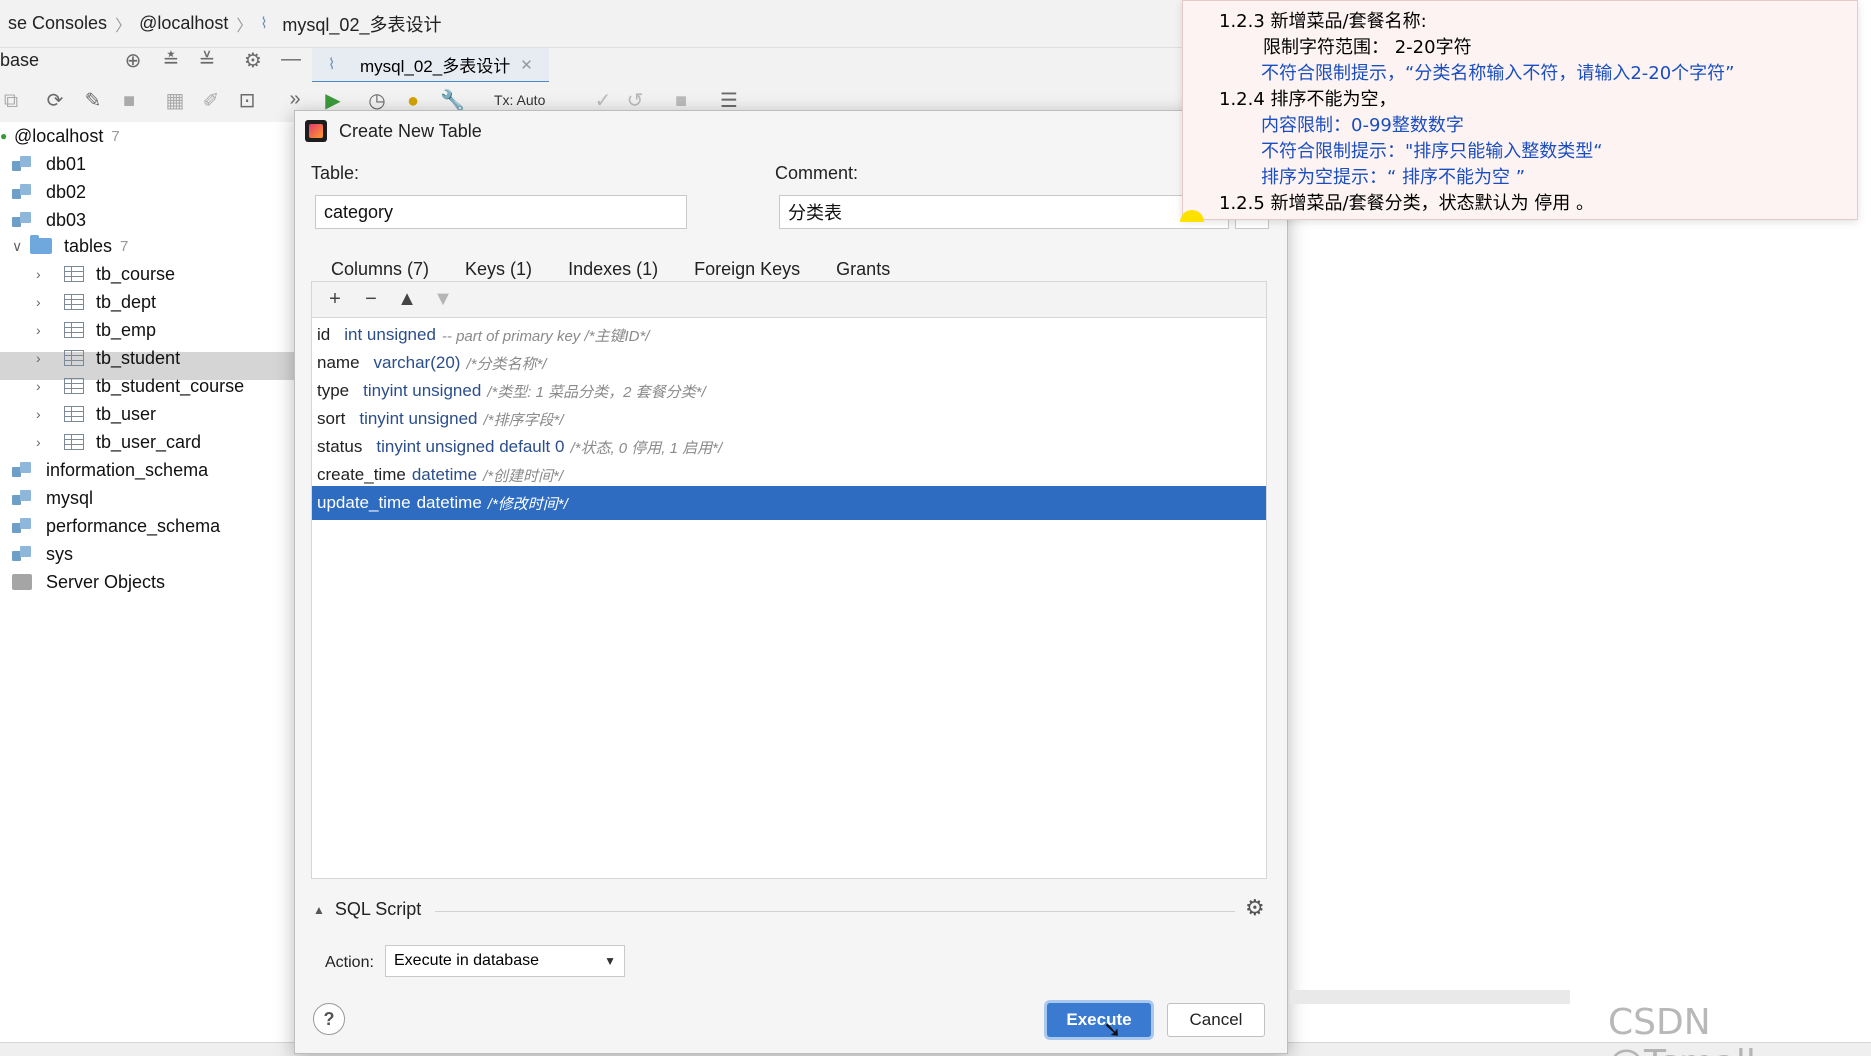  I want to click on table-name-label: Table:, so click(335, 173).